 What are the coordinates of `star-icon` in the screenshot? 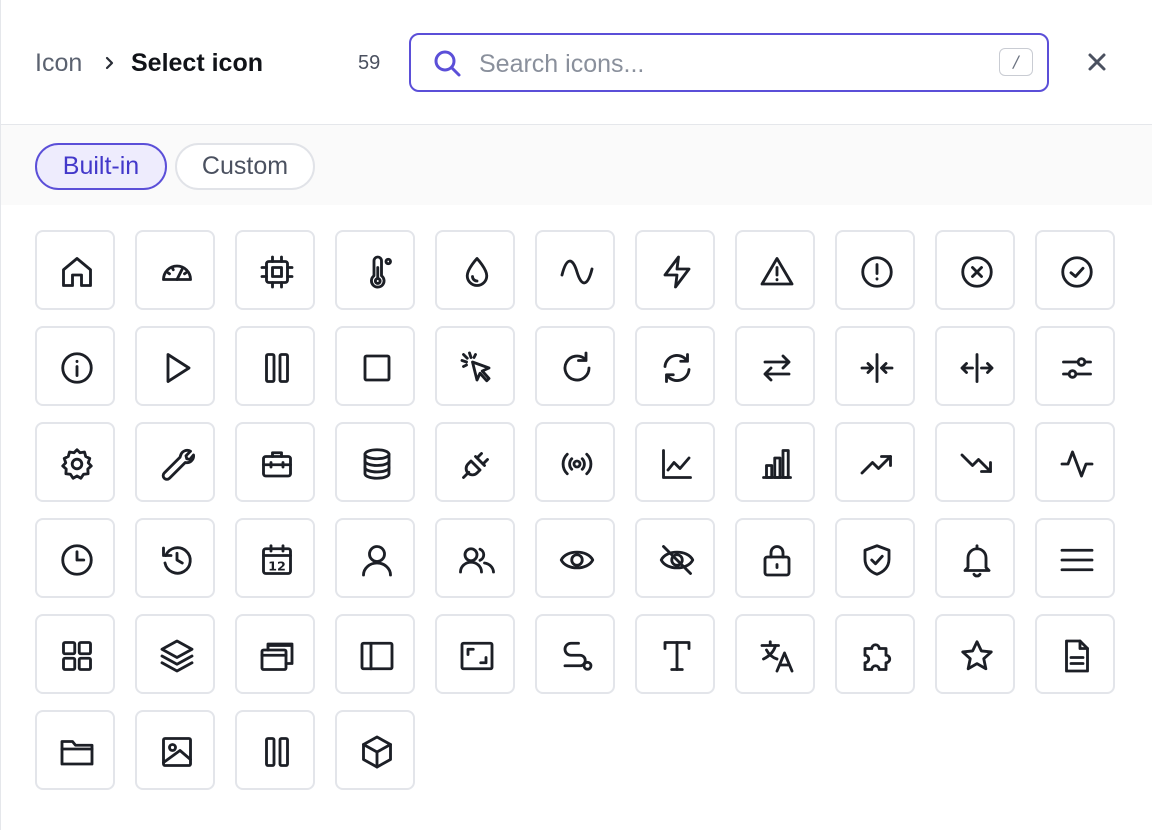 It's located at (977, 655).